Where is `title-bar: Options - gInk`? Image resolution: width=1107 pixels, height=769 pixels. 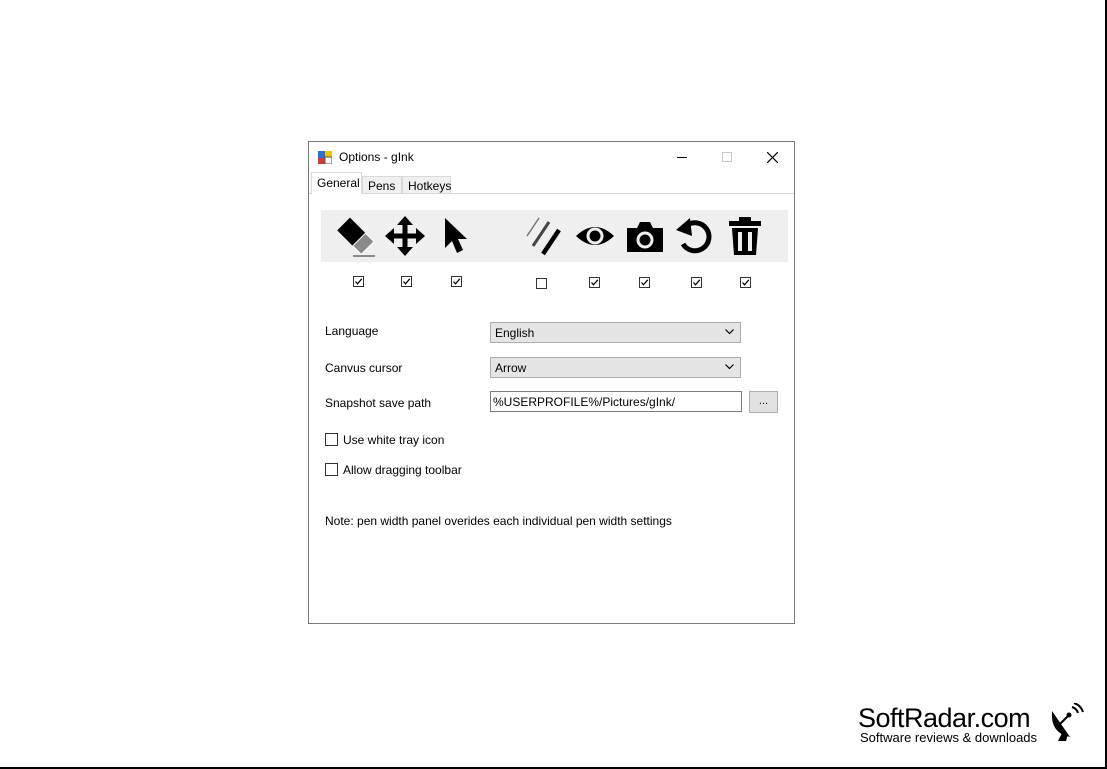 title-bar: Options - gInk is located at coordinates (551, 157).